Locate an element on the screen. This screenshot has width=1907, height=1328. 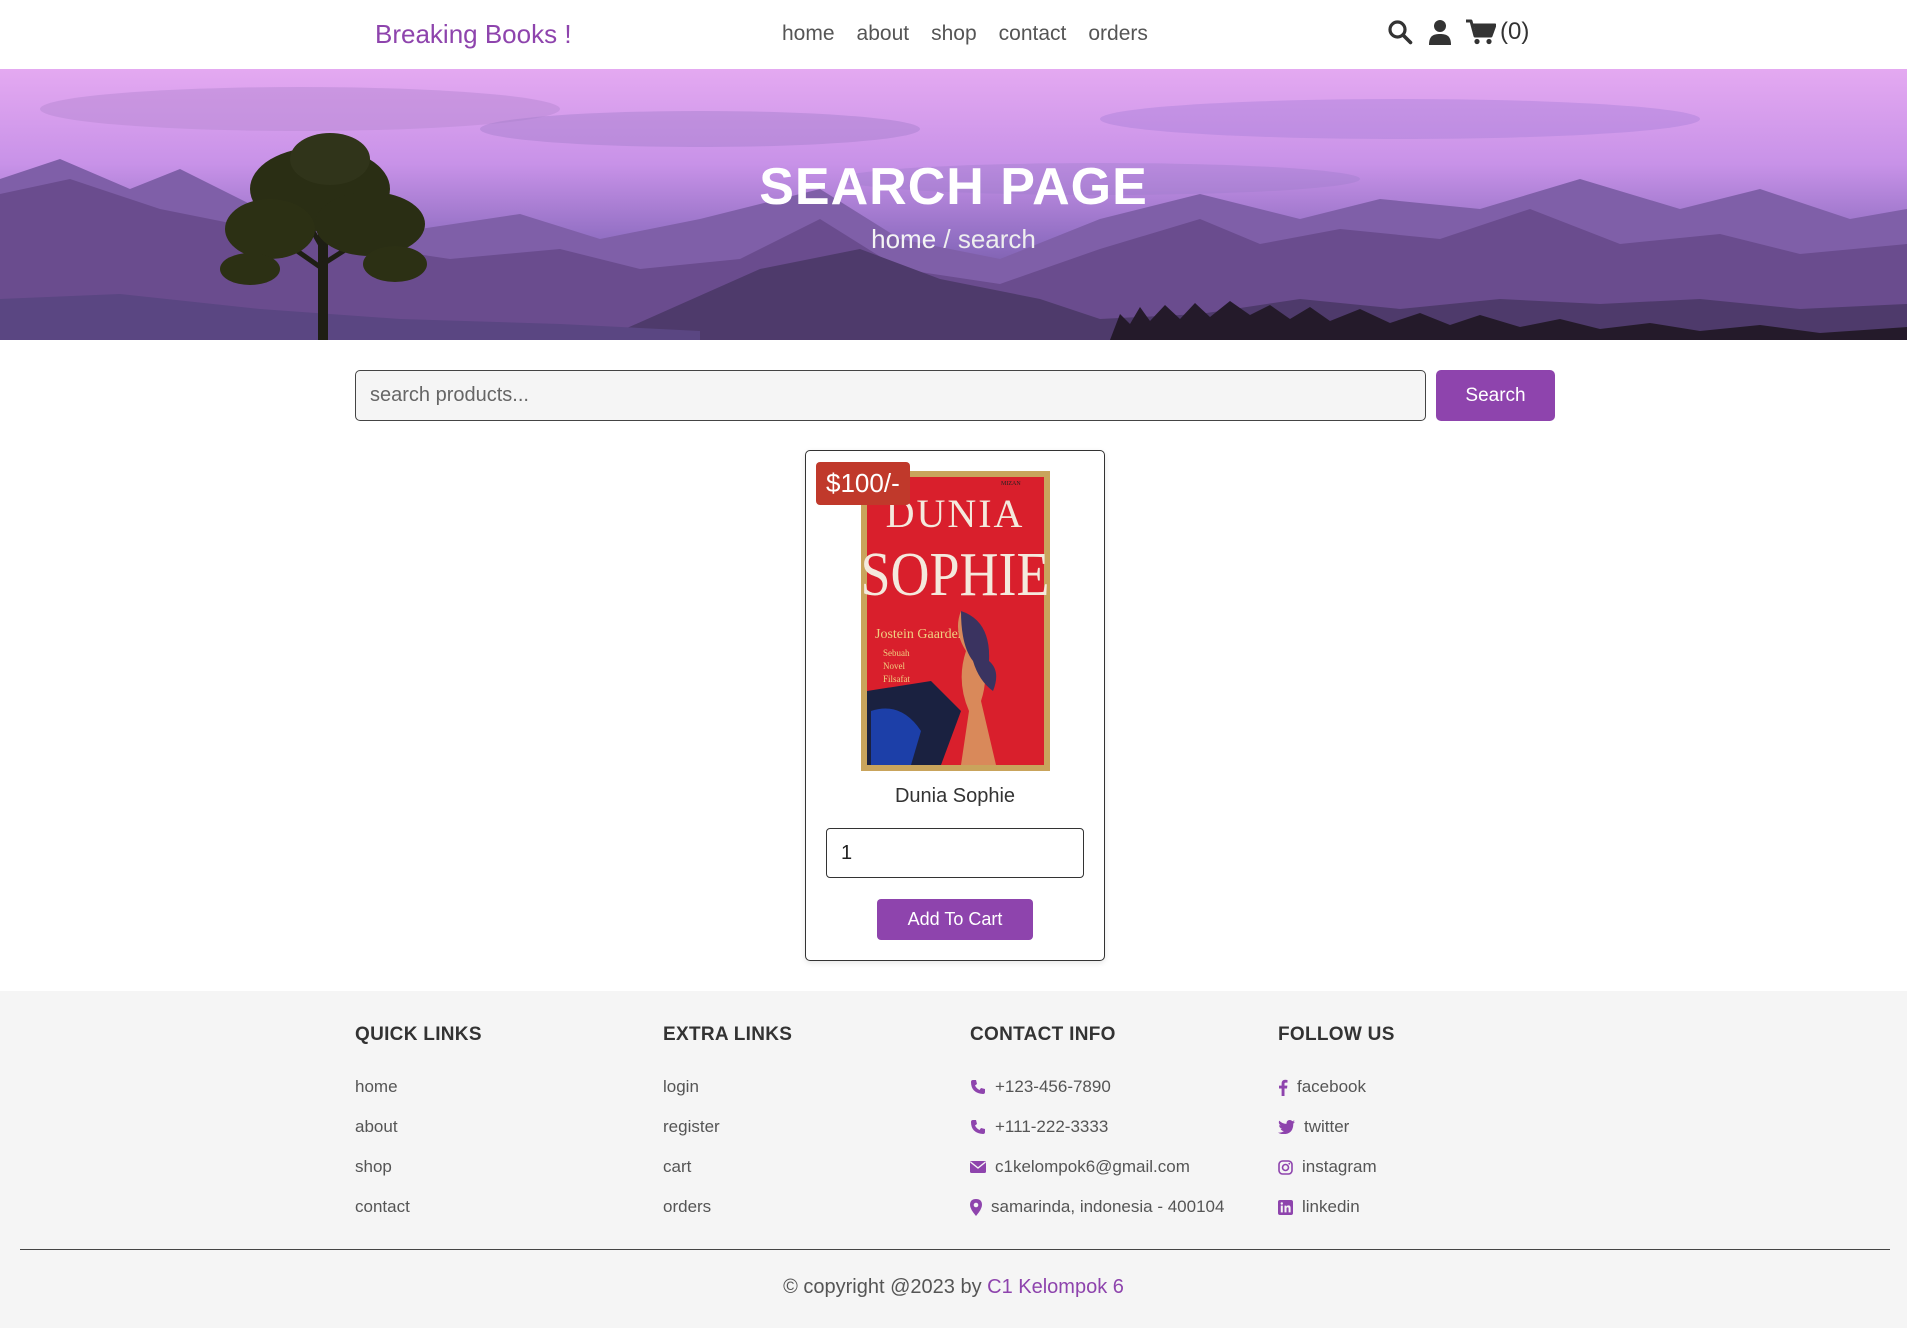
breadcrumb-current: search is located at coordinates (996, 239).